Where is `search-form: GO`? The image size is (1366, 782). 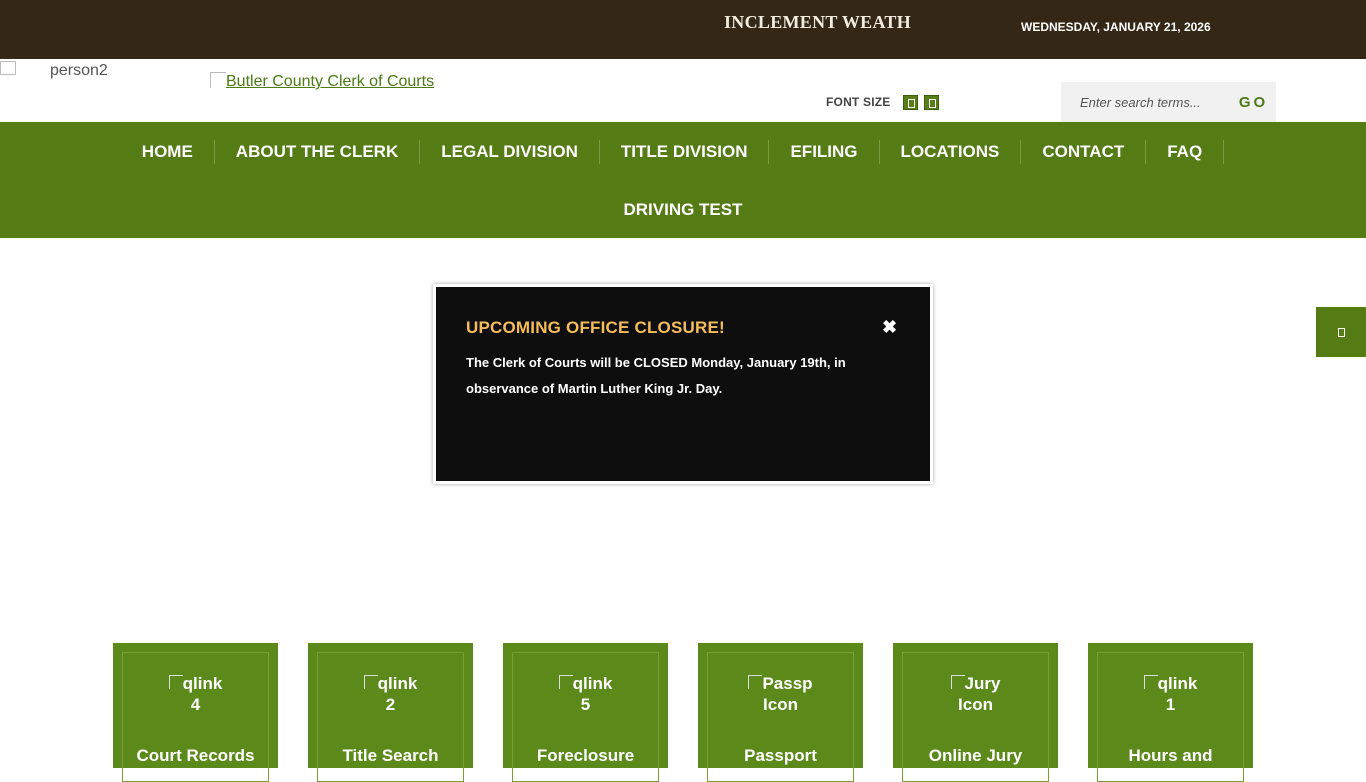 search-form: GO is located at coordinates (1168, 102).